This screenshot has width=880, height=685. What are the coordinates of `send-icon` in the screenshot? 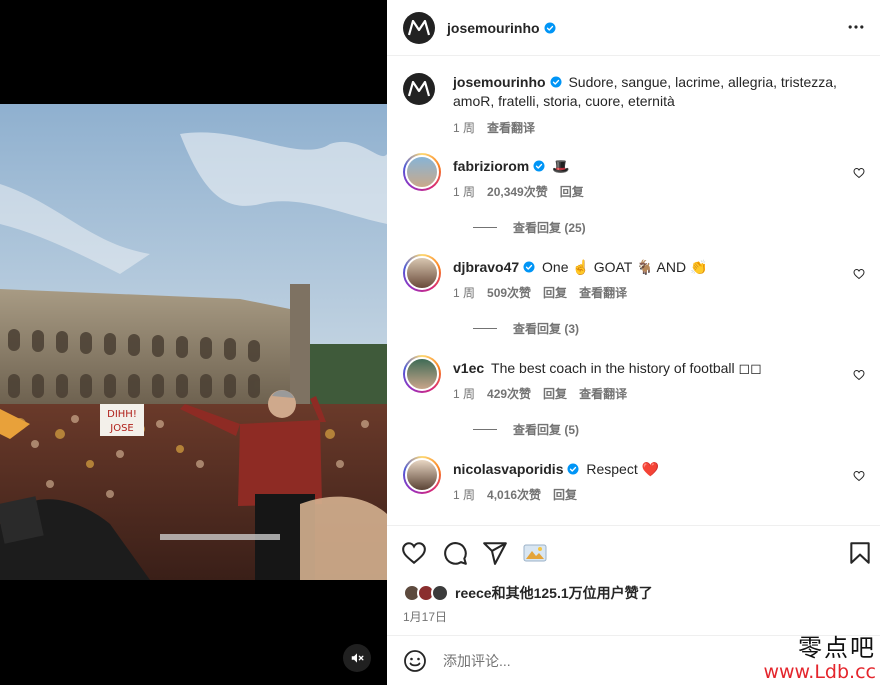 It's located at (495, 553).